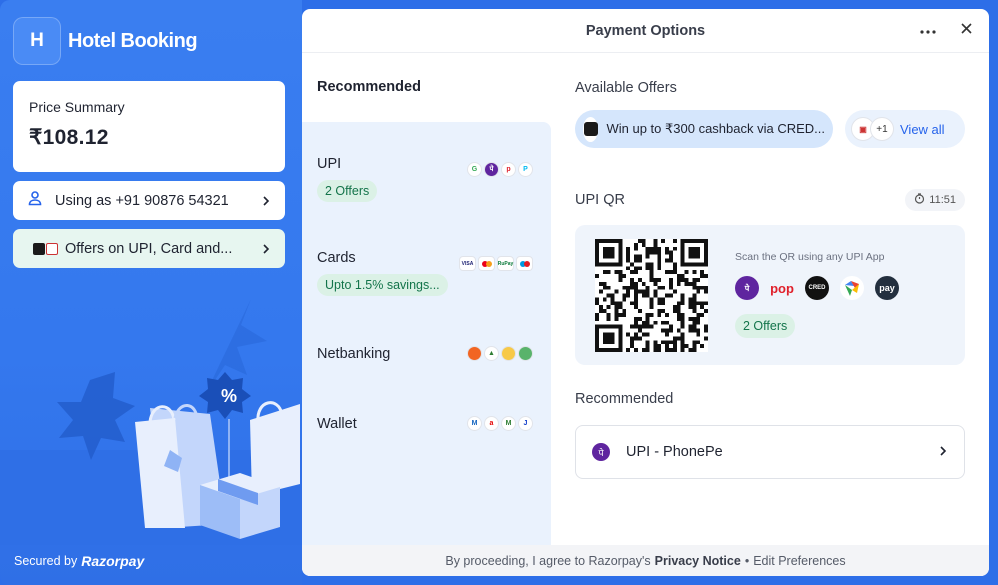 The width and height of the screenshot is (998, 585). What do you see at coordinates (770, 200) in the screenshot?
I see `upi-qr-header: UPI QR 11:51` at bounding box center [770, 200].